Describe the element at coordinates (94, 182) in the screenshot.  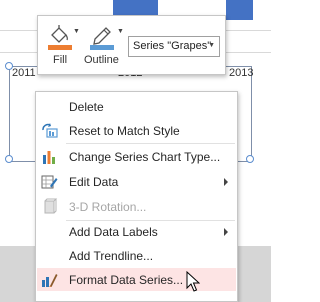
I see `menu-item-label: Edit Data` at that location.